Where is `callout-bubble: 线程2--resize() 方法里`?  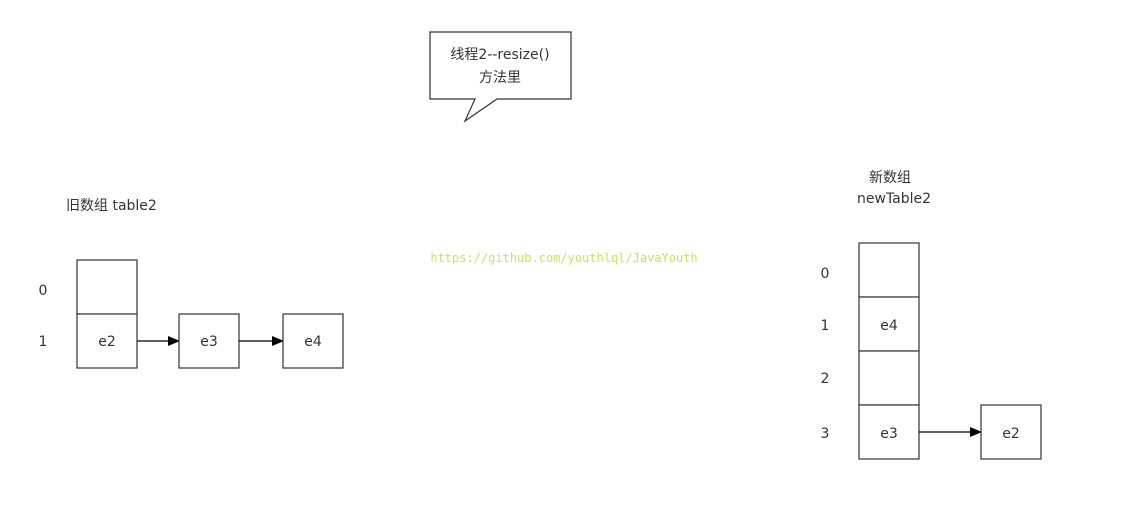 callout-bubble: 线程2--resize() 方法里 is located at coordinates (500, 77).